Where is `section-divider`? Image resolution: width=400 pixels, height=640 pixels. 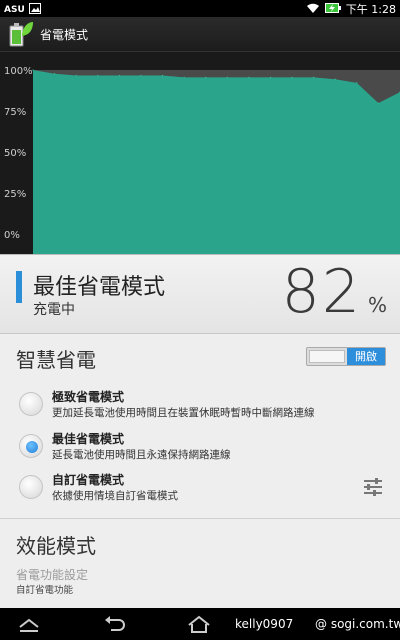
section-divider is located at coordinates (200, 518).